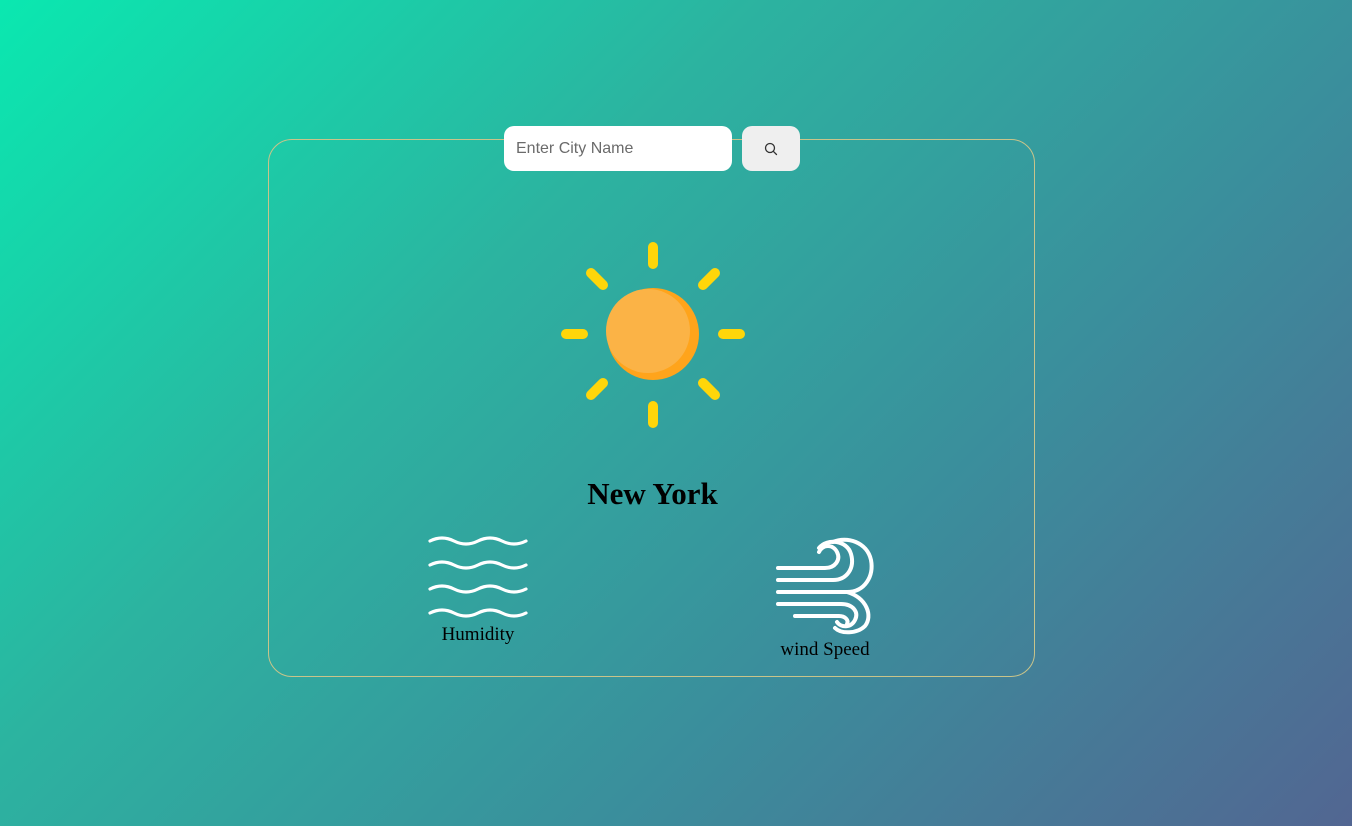 This screenshot has height=826, width=1352. I want to click on weather-condition, so click(653, 334).